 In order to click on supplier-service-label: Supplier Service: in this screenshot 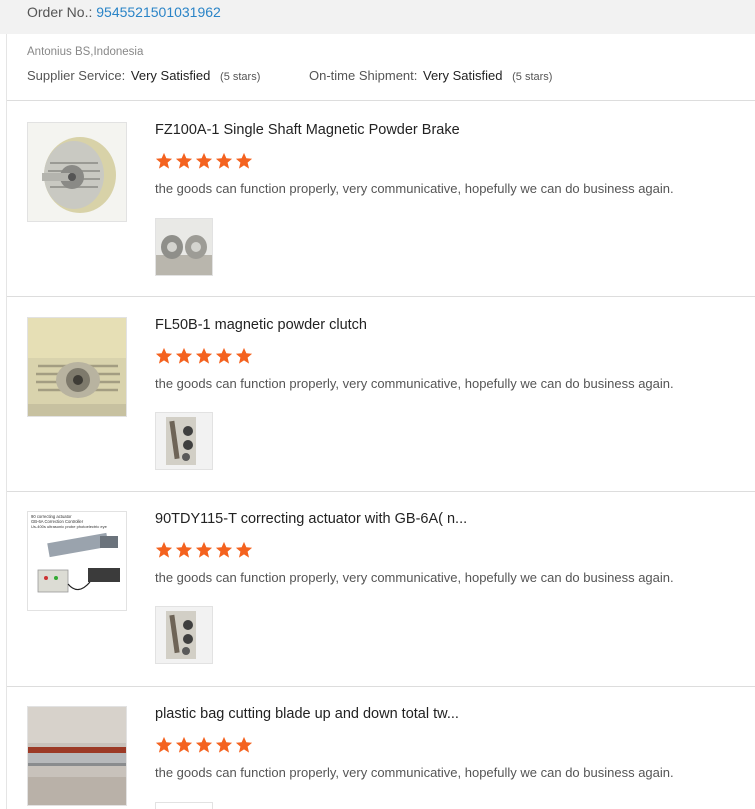, I will do `click(76, 75)`.